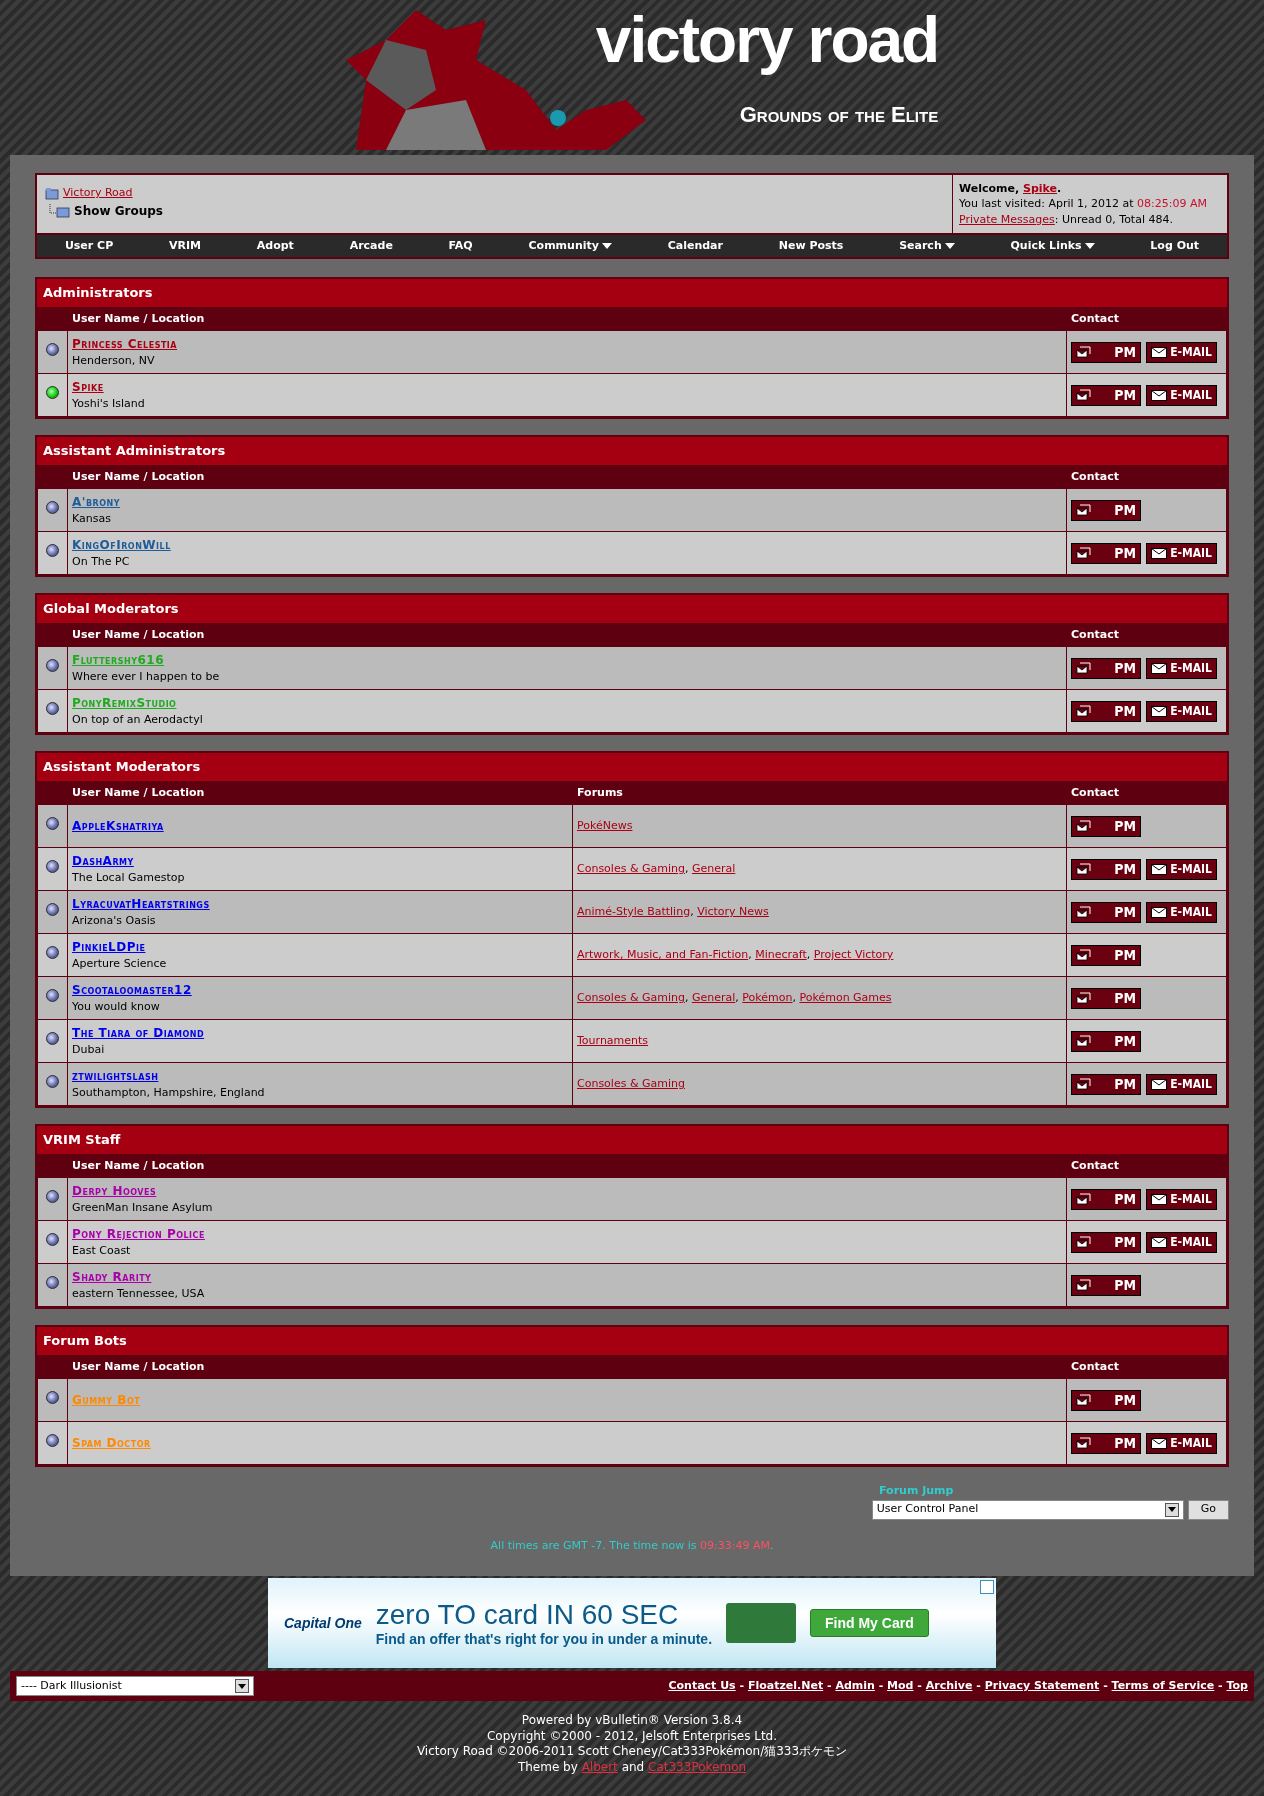  What do you see at coordinates (135, 1686) in the screenshot?
I see `style-select: ---- Dark Illusionist` at bounding box center [135, 1686].